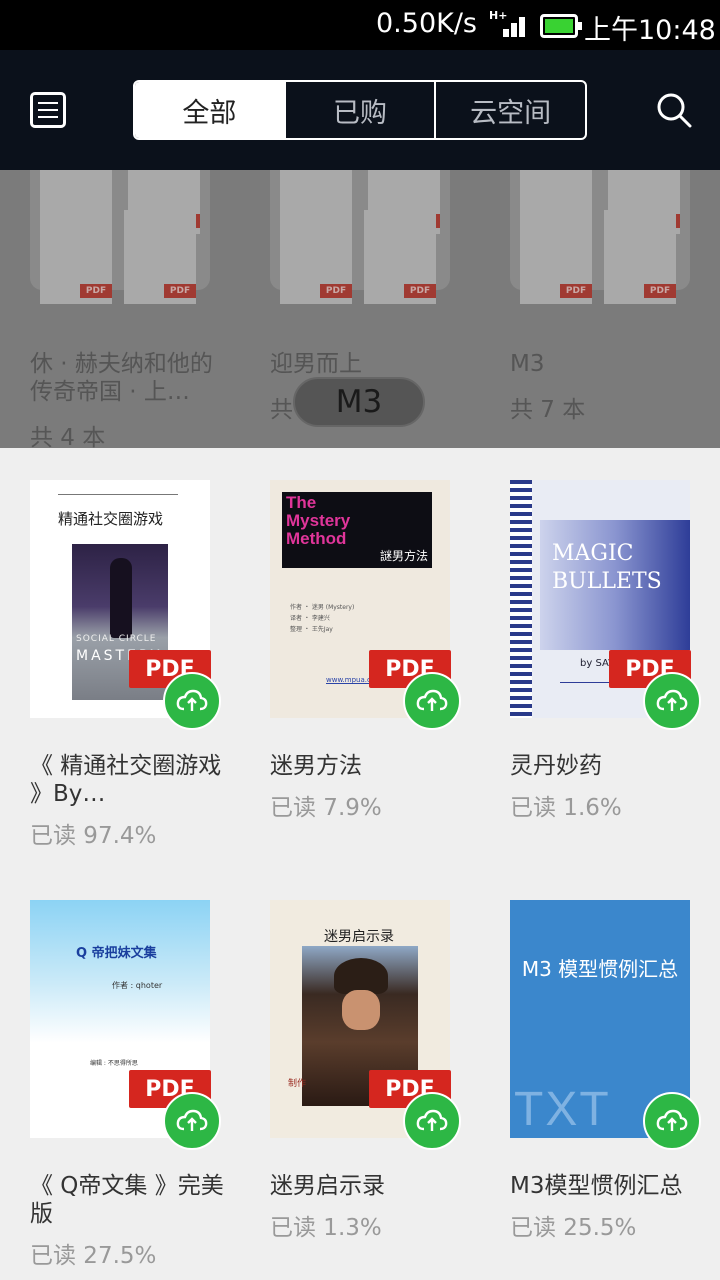 The height and width of the screenshot is (1280, 720). What do you see at coordinates (326, 1228) in the screenshot?
I see `read-progress: 已读 1.3%` at bounding box center [326, 1228].